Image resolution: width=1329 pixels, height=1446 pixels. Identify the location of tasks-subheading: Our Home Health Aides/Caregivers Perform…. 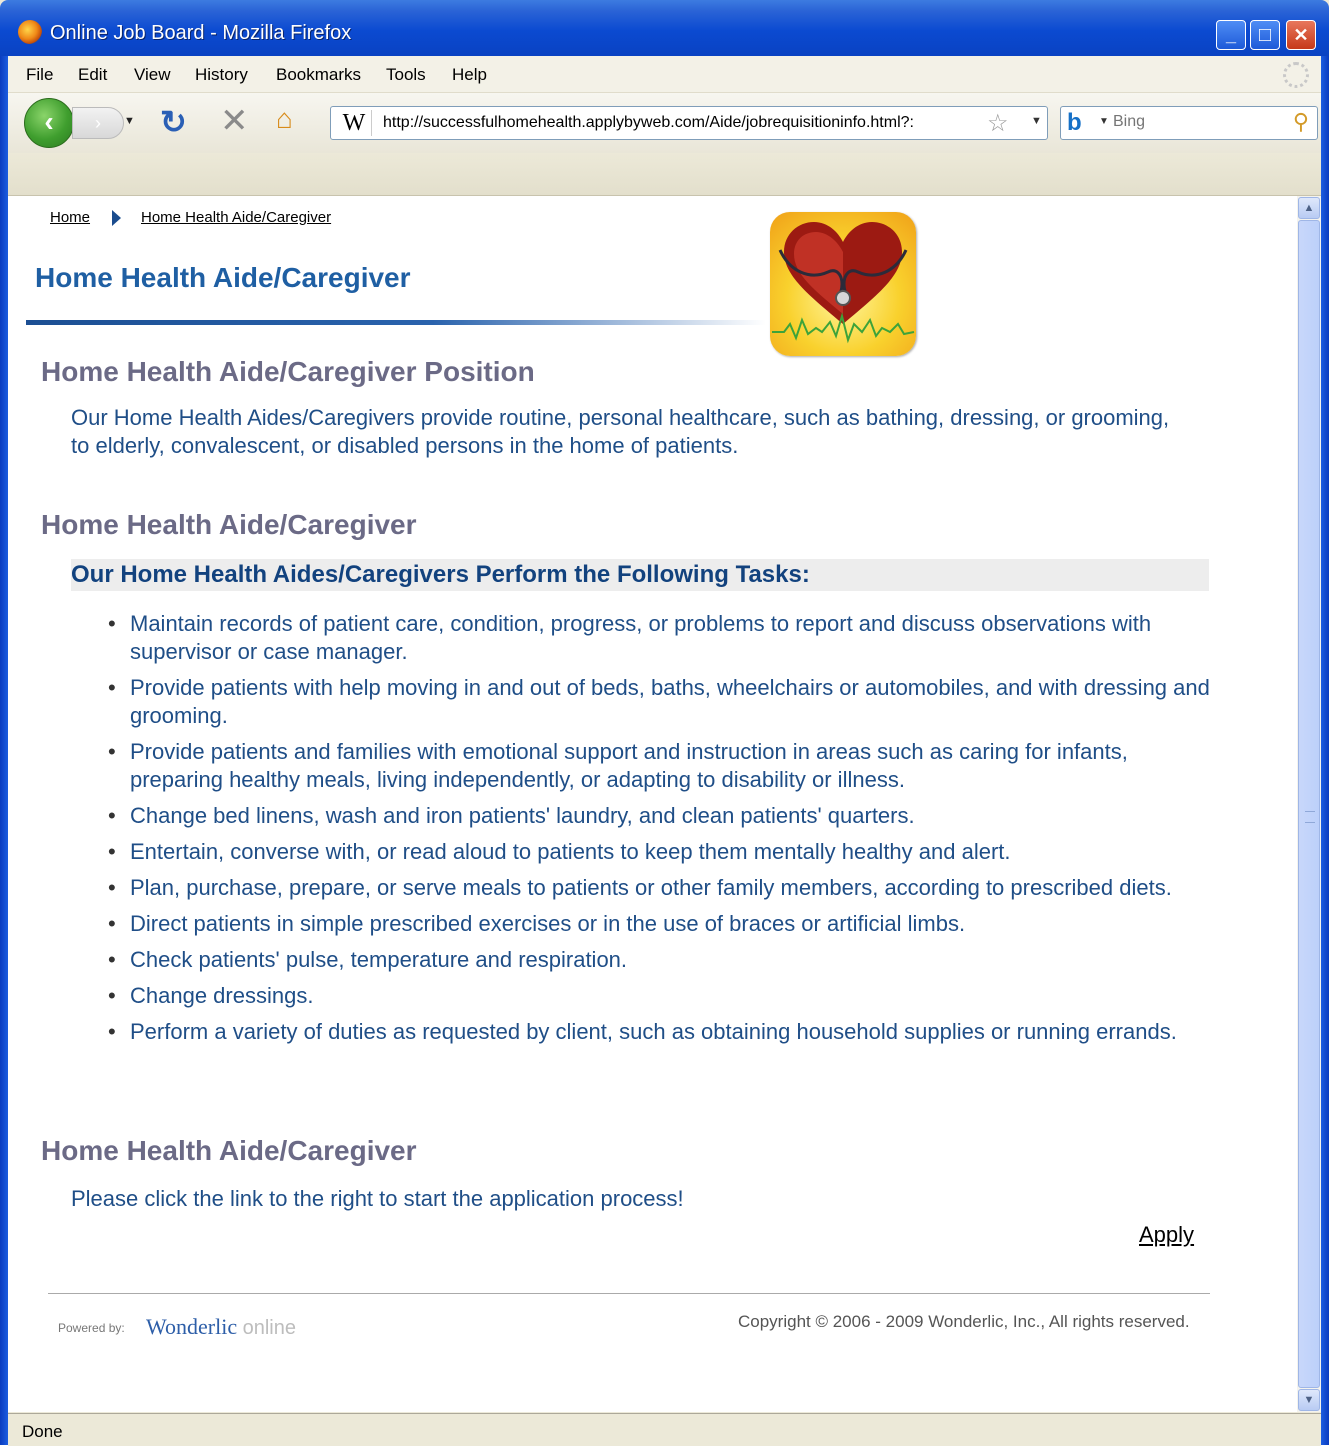
(640, 575).